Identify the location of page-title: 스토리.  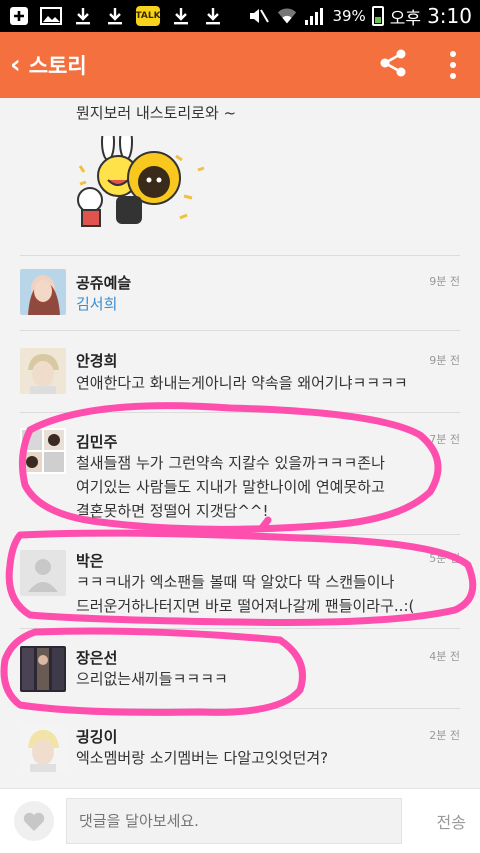
(57, 66).